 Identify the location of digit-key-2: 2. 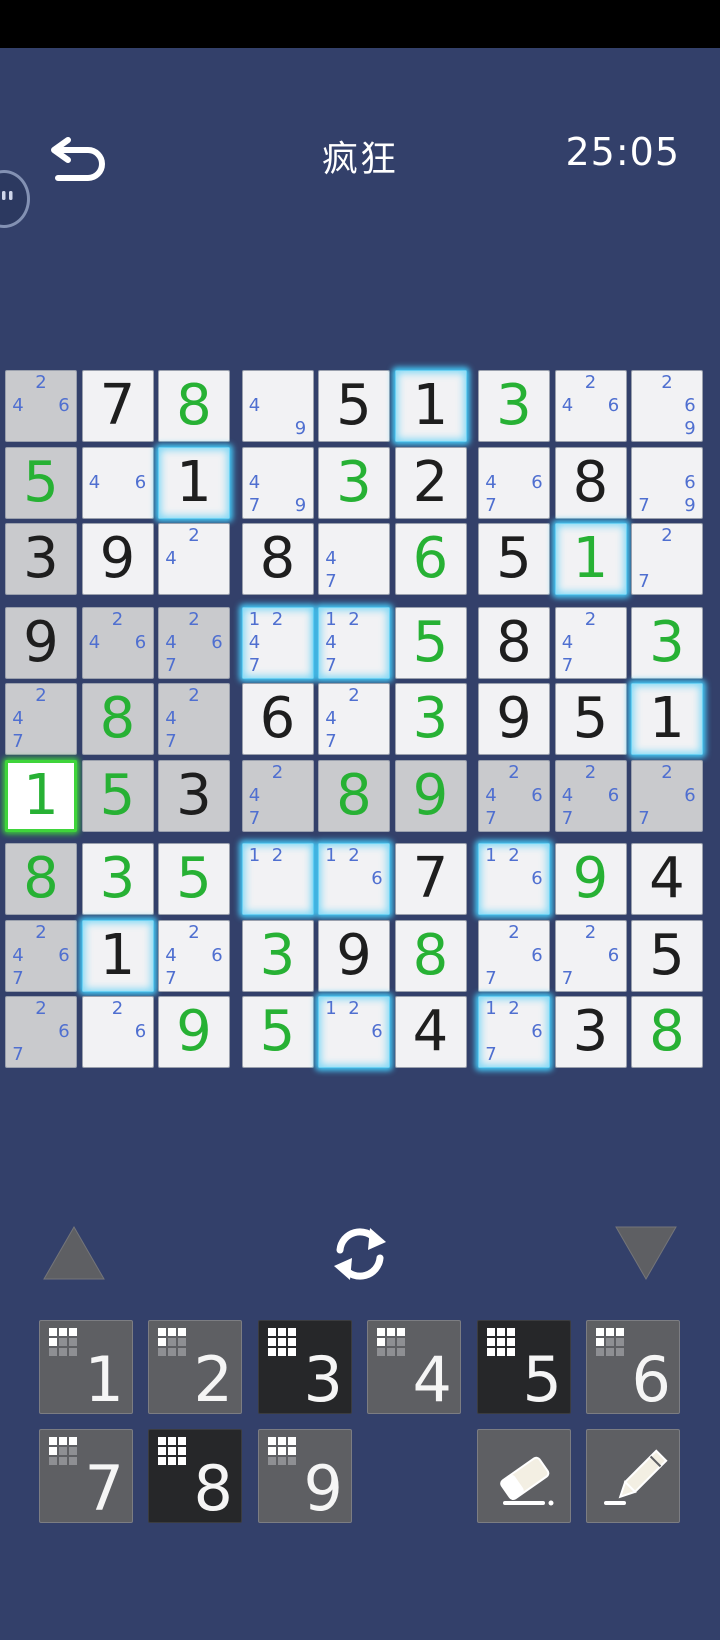
(195, 1367).